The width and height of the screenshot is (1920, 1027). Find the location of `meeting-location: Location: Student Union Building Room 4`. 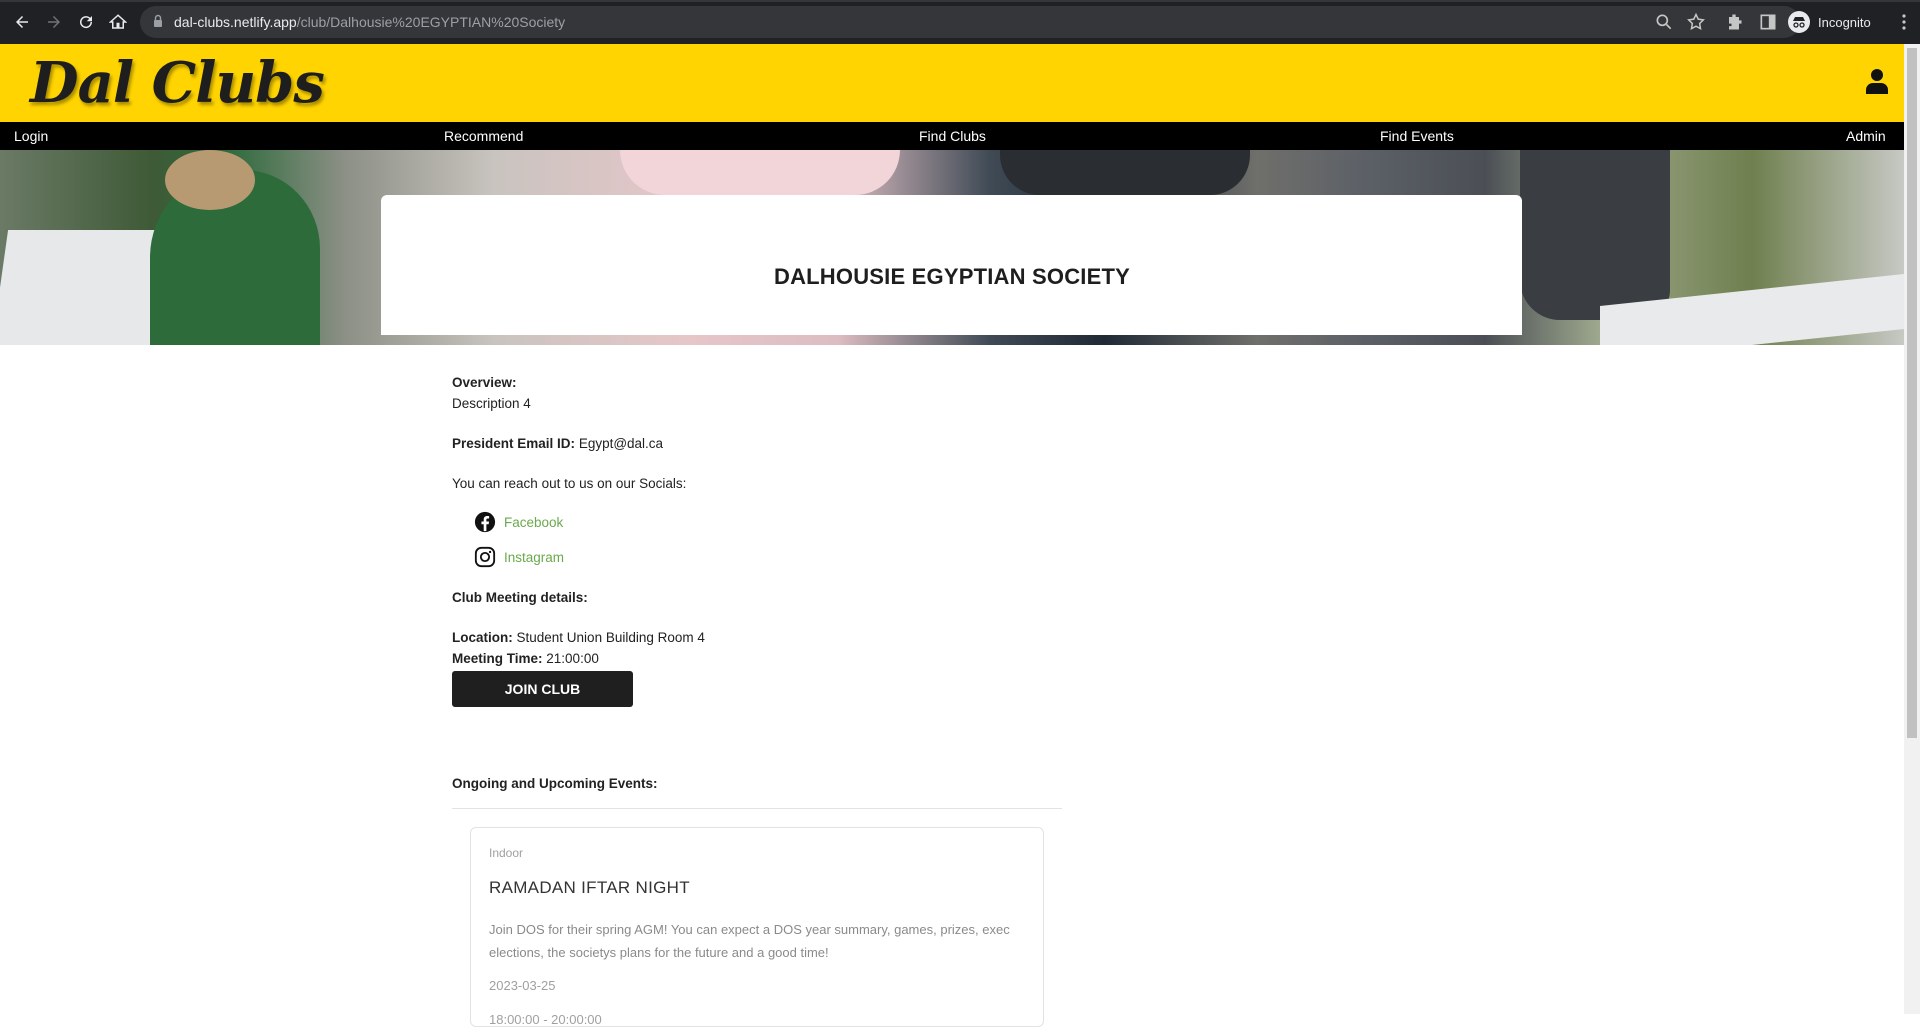

meeting-location: Location: Student Union Building Room 4 is located at coordinates (578, 637).